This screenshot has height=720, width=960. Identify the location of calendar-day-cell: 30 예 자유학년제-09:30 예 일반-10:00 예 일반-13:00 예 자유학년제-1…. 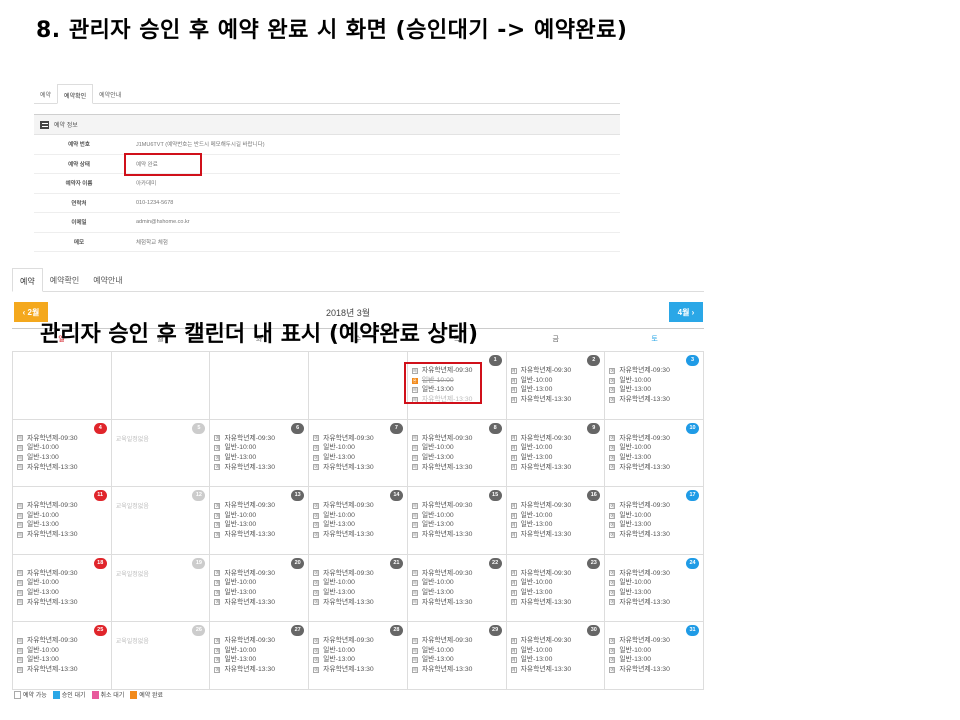
(556, 655).